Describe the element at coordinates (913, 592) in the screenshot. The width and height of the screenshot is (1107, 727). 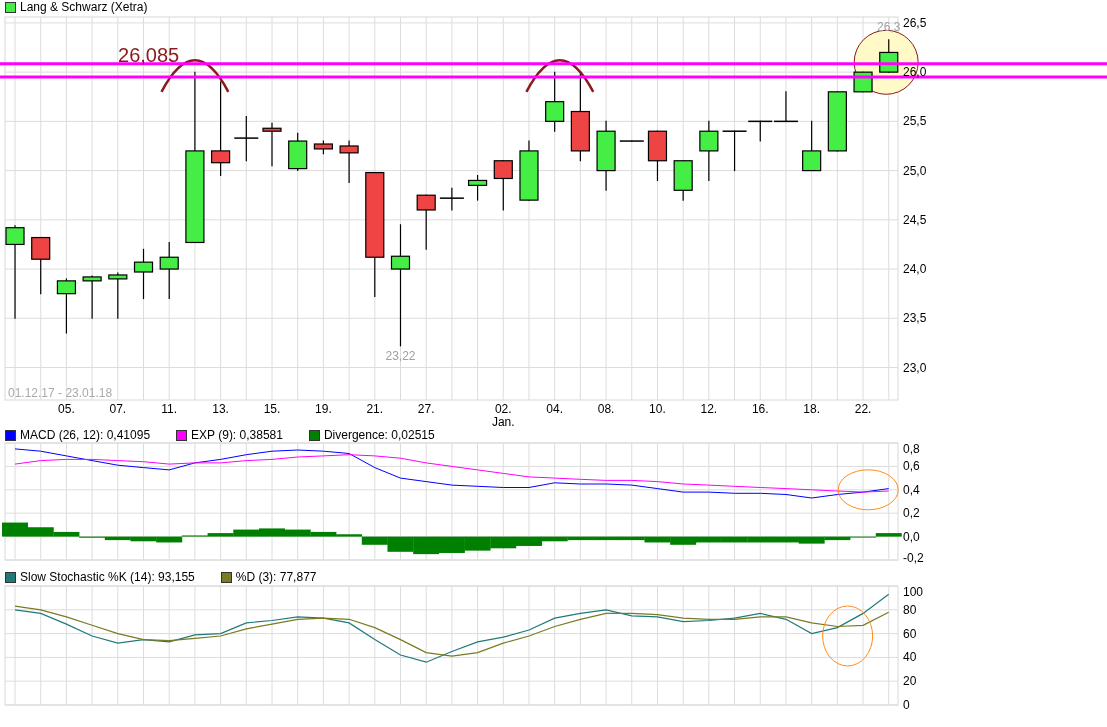
I see `axis-label: 100` at that location.